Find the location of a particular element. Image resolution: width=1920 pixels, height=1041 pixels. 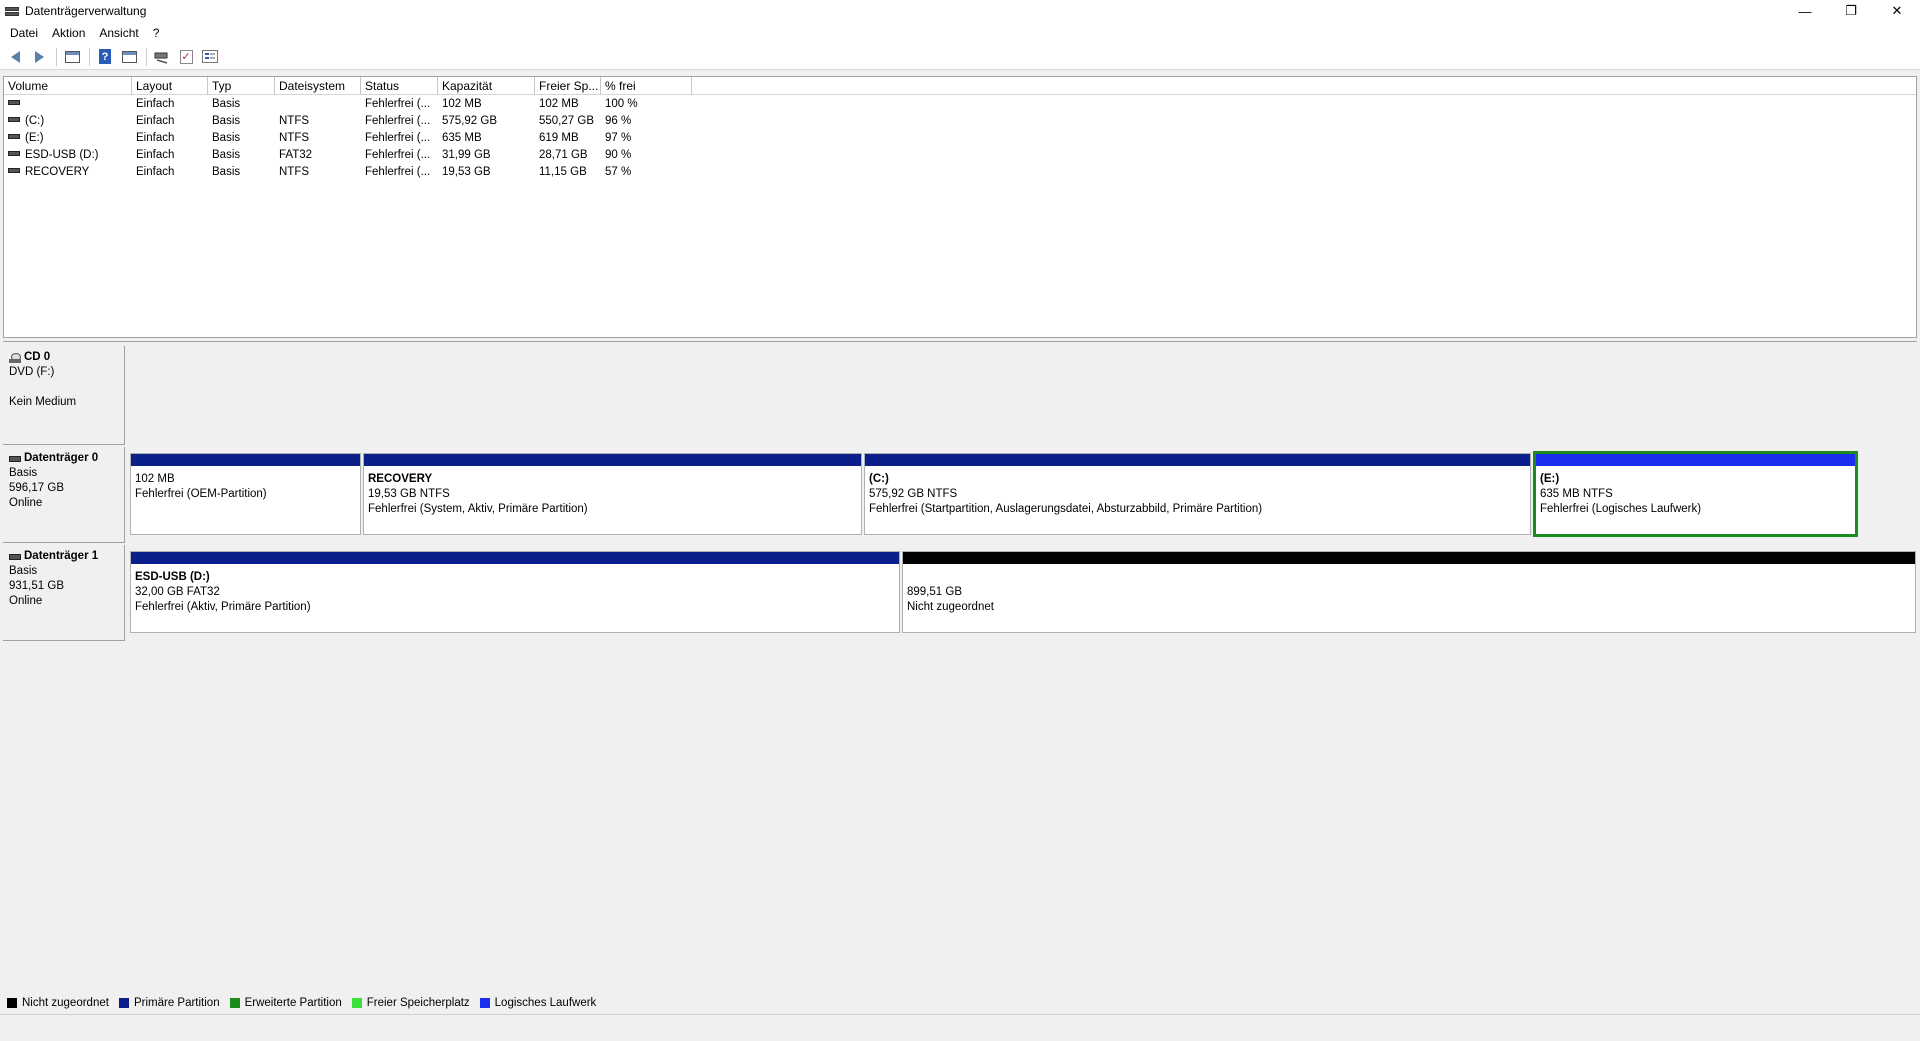

properties-icon is located at coordinates (129, 56).